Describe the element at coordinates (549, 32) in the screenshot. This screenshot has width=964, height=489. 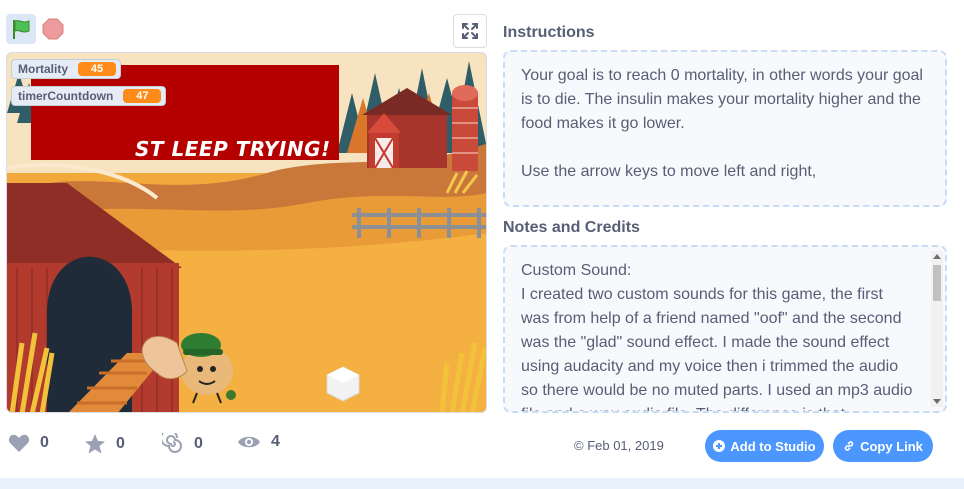
I see `instructions-title: Instructions` at that location.